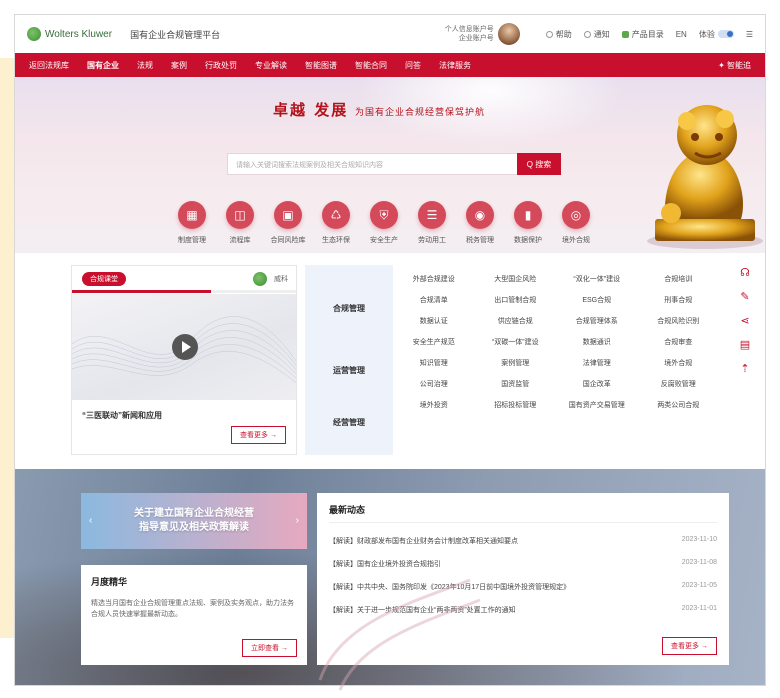 The image size is (780, 698). I want to click on category-link: 公司治理, so click(434, 384).